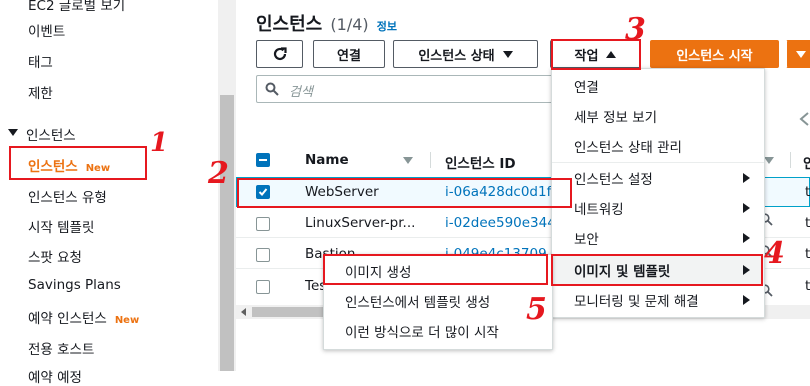 This screenshot has height=386, width=810. What do you see at coordinates (272, 89) in the screenshot?
I see `search-icon` at bounding box center [272, 89].